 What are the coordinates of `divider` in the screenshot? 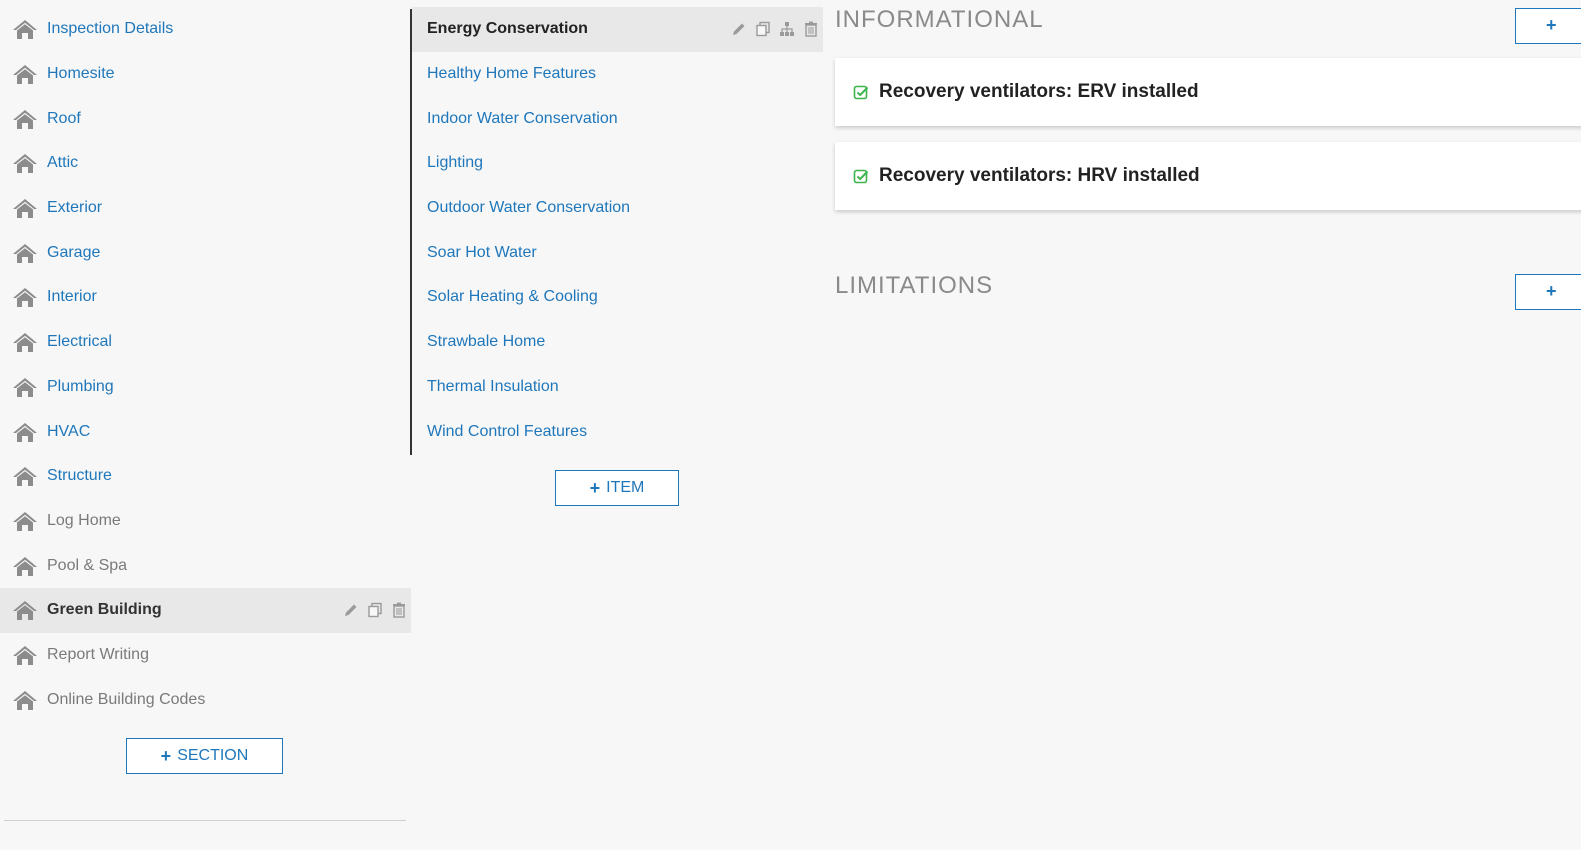 It's located at (205, 820).